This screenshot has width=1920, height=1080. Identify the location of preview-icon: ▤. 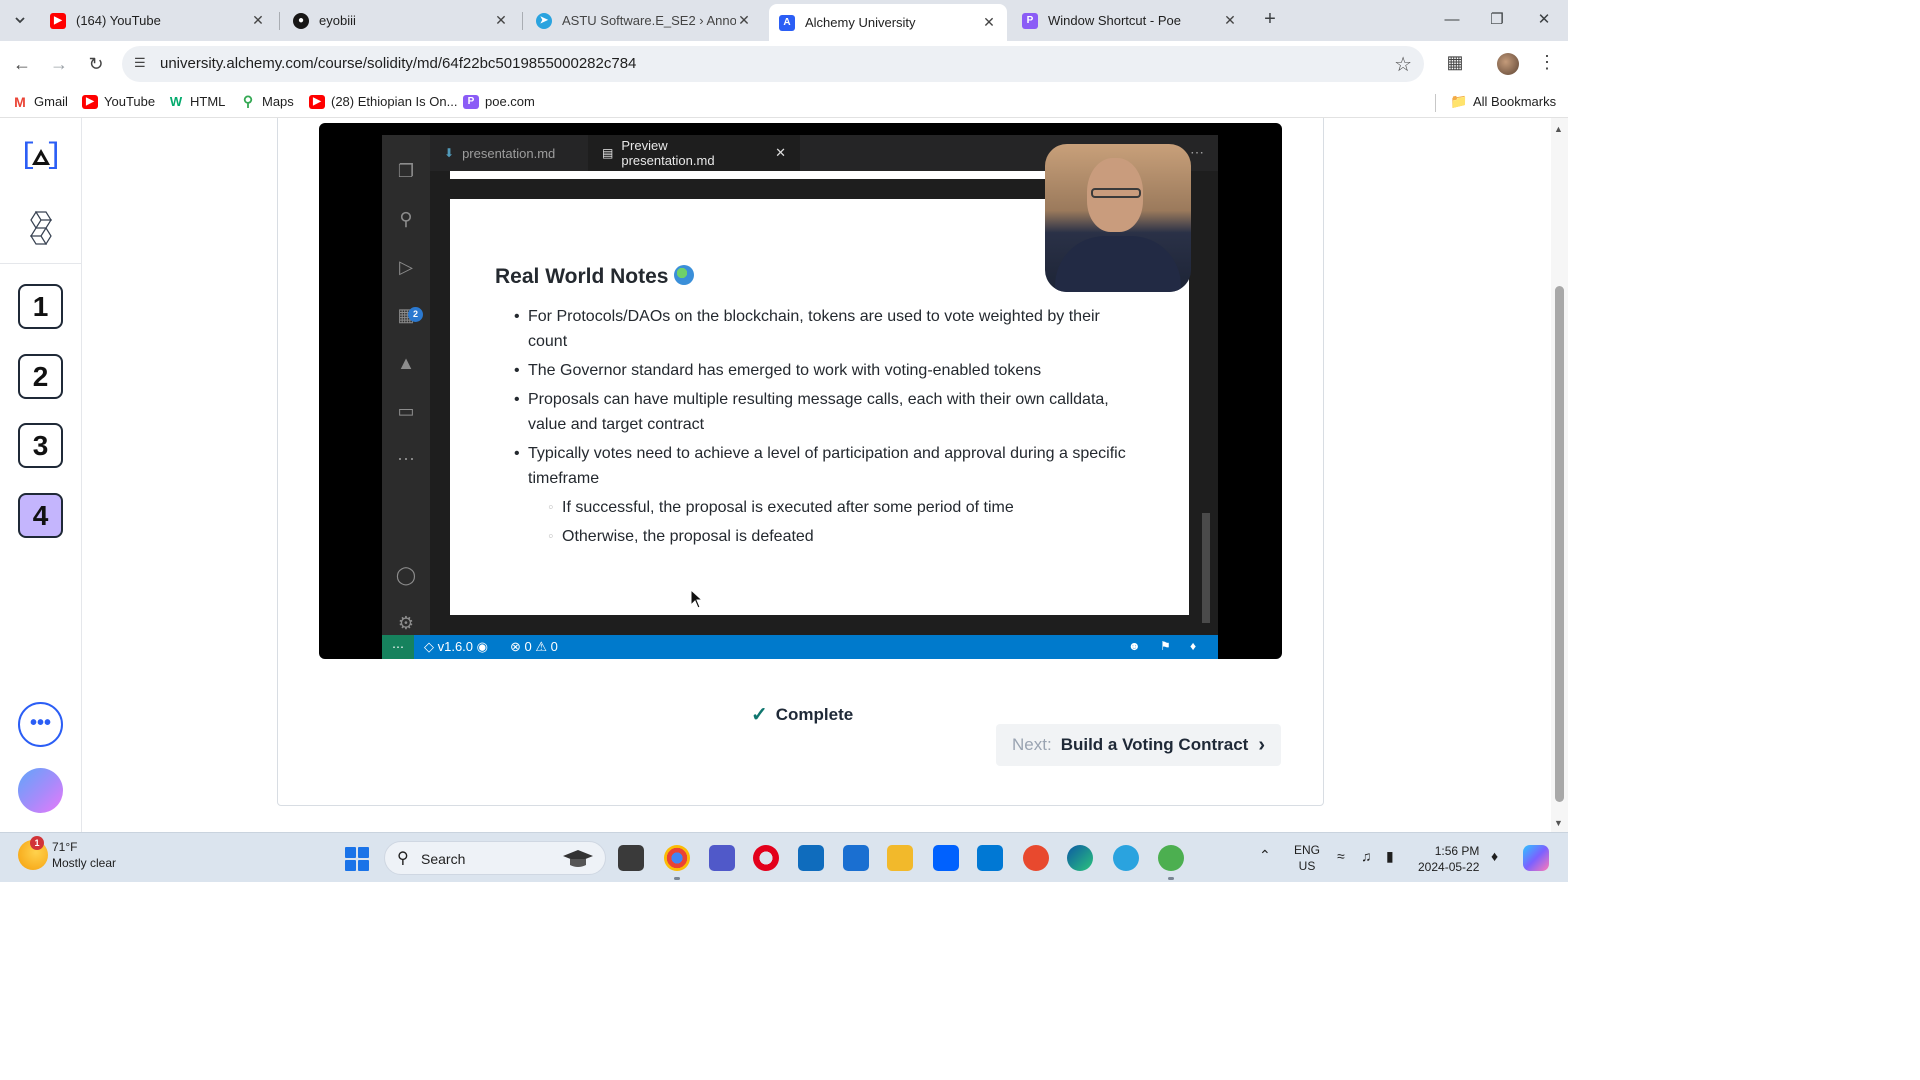
(608, 153).